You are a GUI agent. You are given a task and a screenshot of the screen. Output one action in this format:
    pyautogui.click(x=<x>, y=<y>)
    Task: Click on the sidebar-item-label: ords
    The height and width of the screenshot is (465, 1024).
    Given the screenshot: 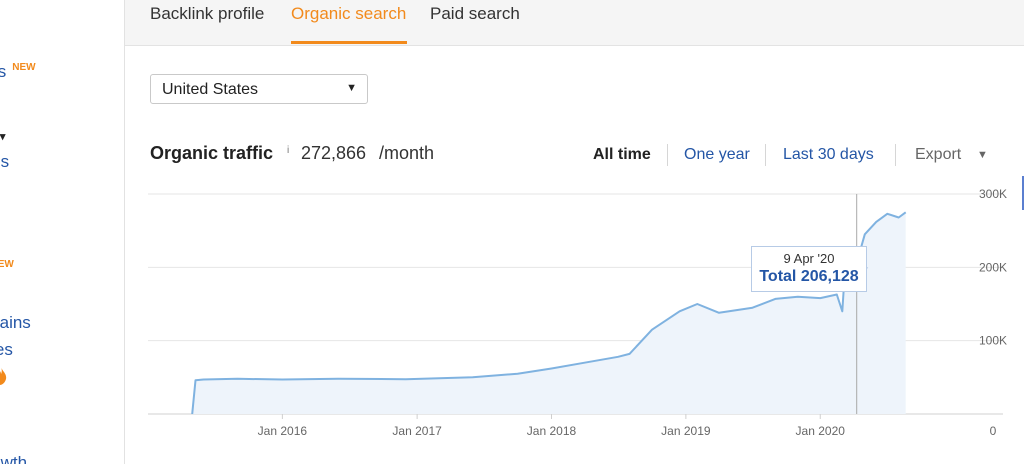 What is the action you would take?
    pyautogui.click(x=5, y=161)
    